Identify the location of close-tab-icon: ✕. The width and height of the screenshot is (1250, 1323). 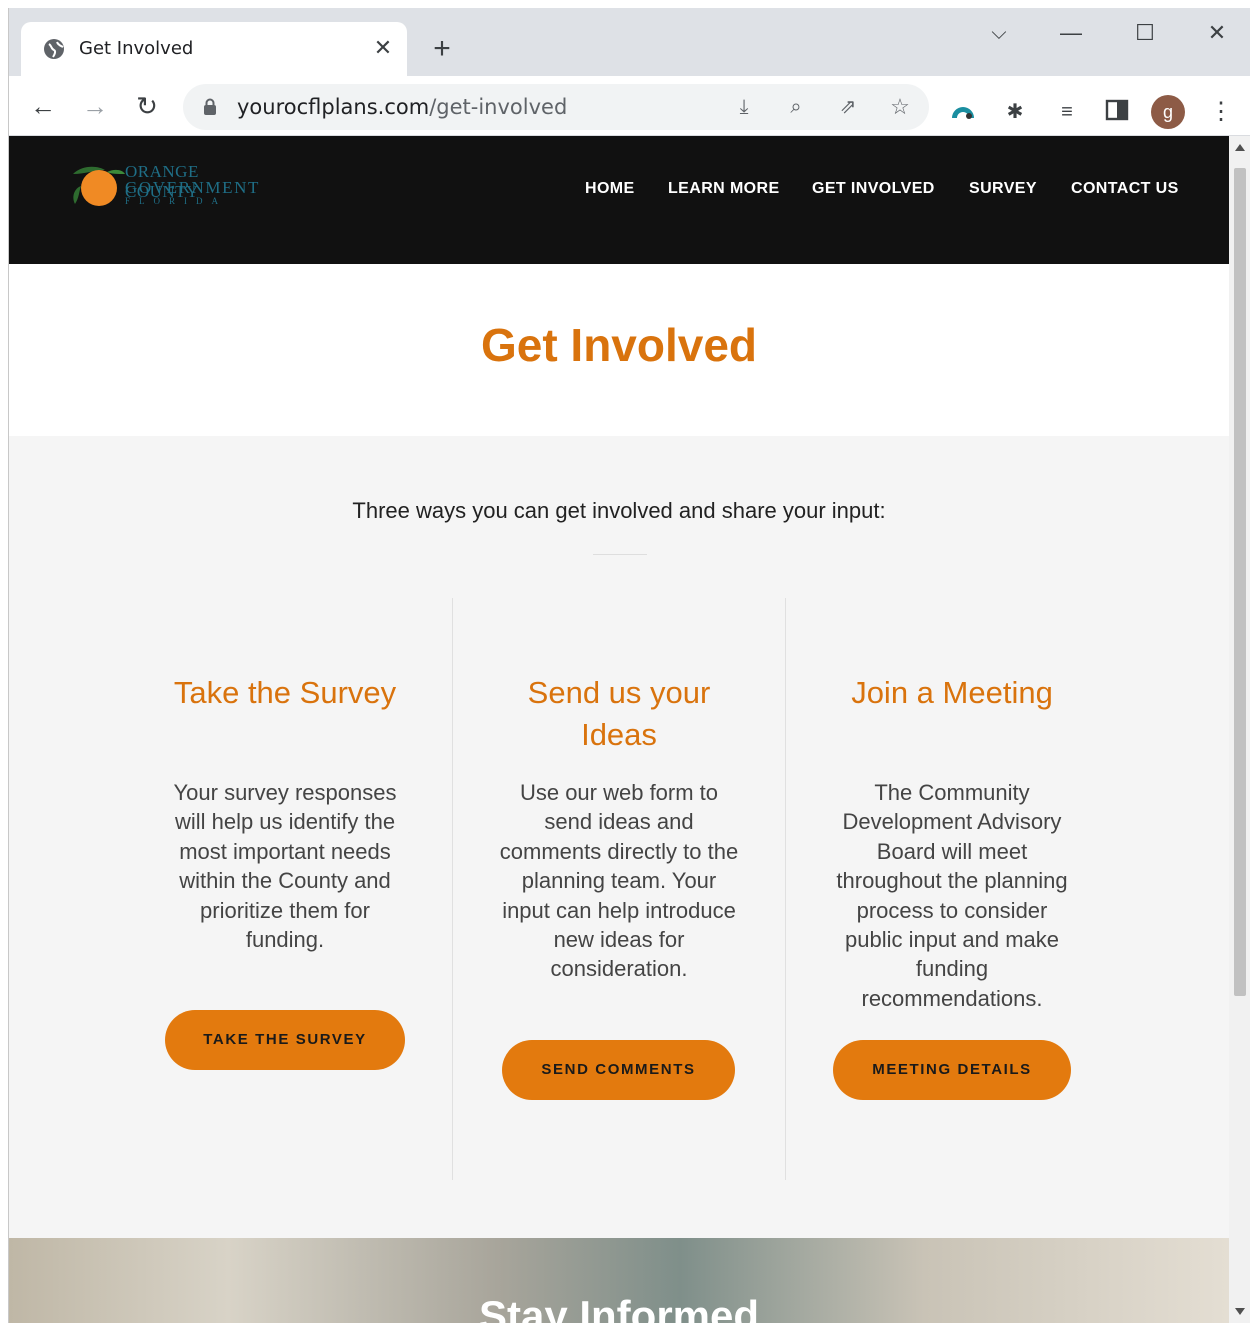
(383, 48).